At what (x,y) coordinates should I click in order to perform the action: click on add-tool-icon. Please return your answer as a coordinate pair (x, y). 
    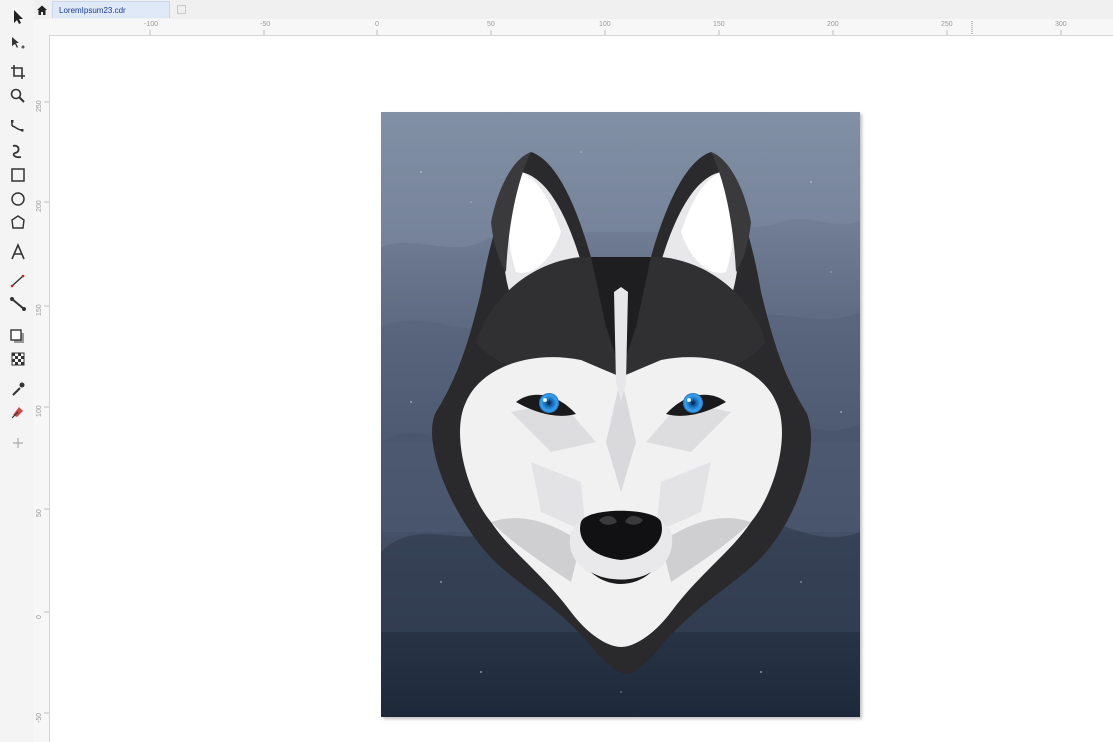
    Looking at the image, I should click on (18, 443).